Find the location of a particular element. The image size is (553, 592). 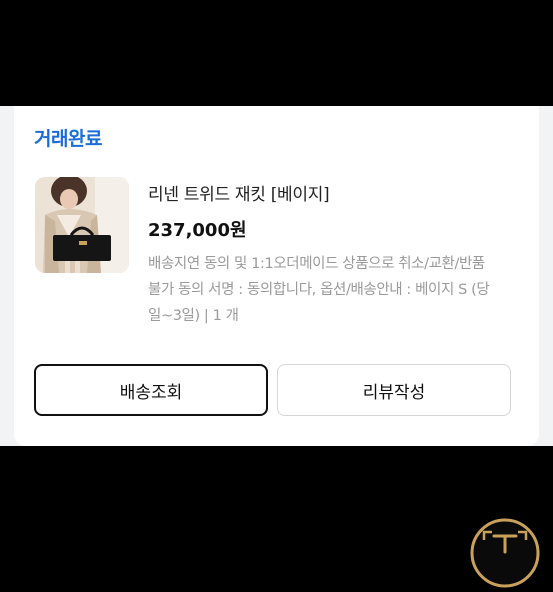

write-review-button: 리뷰작성 is located at coordinates (394, 390).